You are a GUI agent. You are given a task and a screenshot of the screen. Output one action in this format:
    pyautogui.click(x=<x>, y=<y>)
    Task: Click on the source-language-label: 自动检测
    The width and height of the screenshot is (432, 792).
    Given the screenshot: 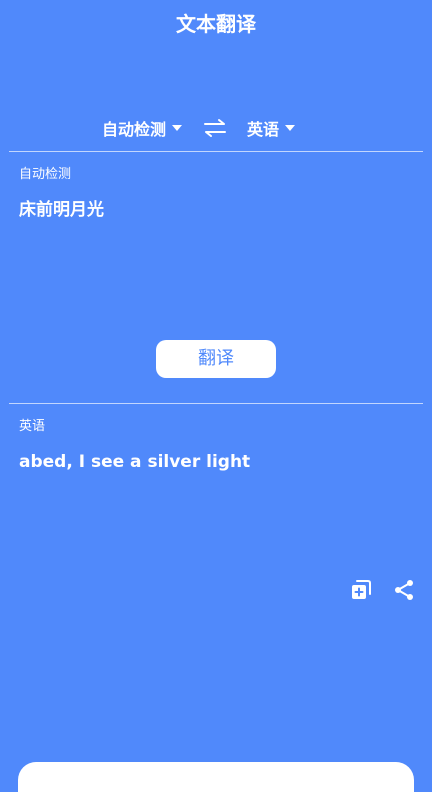 What is the action you would take?
    pyautogui.click(x=134, y=129)
    